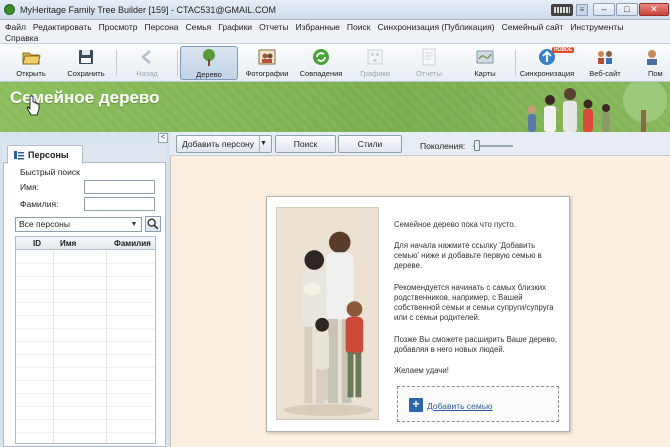 The height and width of the screenshot is (447, 670). What do you see at coordinates (209, 57) in the screenshot?
I see `tree-icon` at bounding box center [209, 57].